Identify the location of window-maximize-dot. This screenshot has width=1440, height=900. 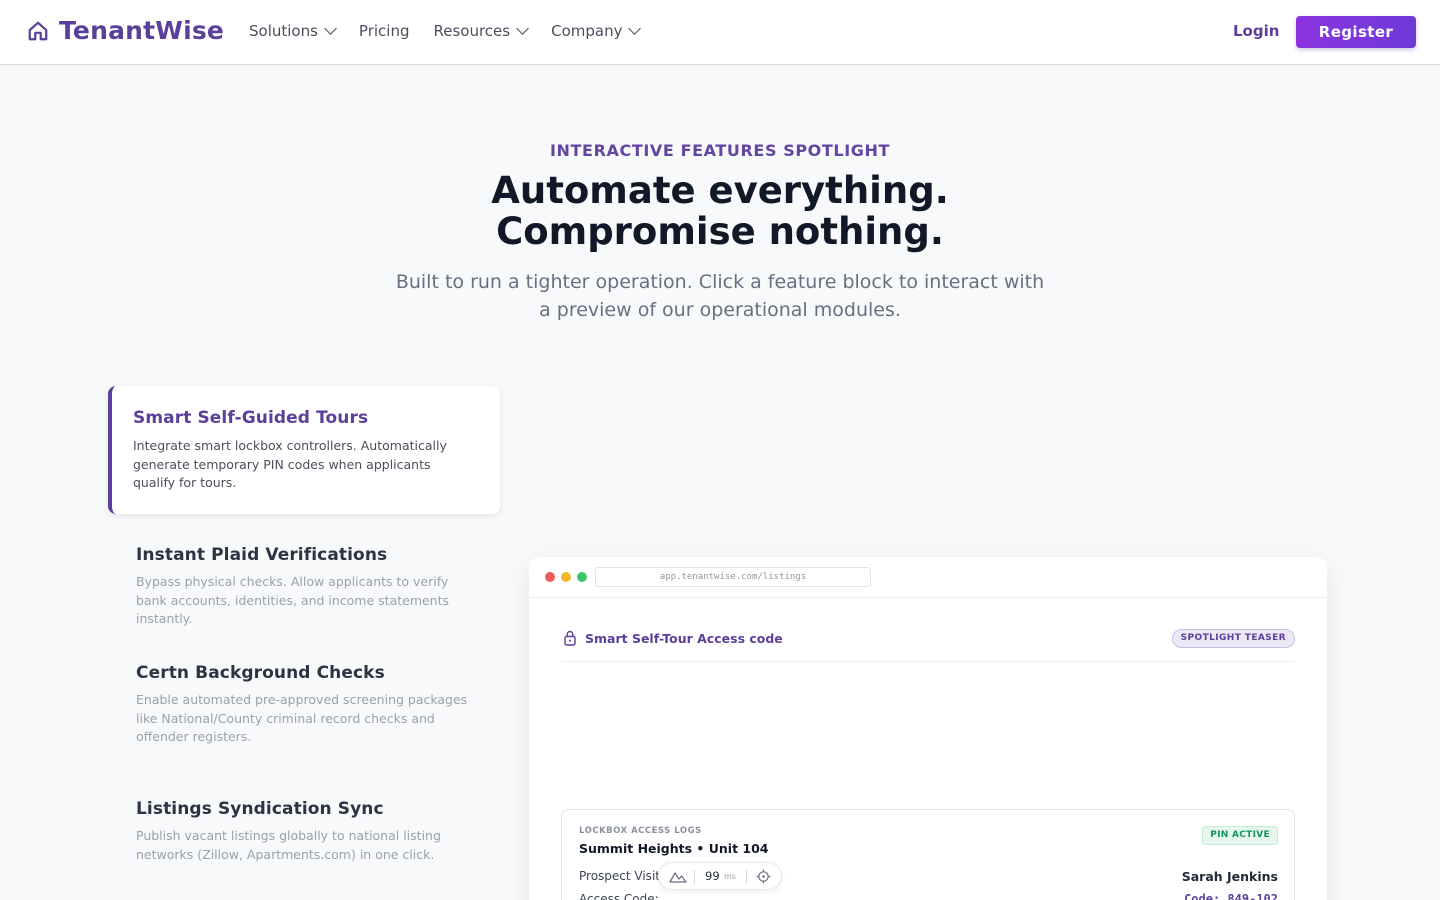
(582, 577).